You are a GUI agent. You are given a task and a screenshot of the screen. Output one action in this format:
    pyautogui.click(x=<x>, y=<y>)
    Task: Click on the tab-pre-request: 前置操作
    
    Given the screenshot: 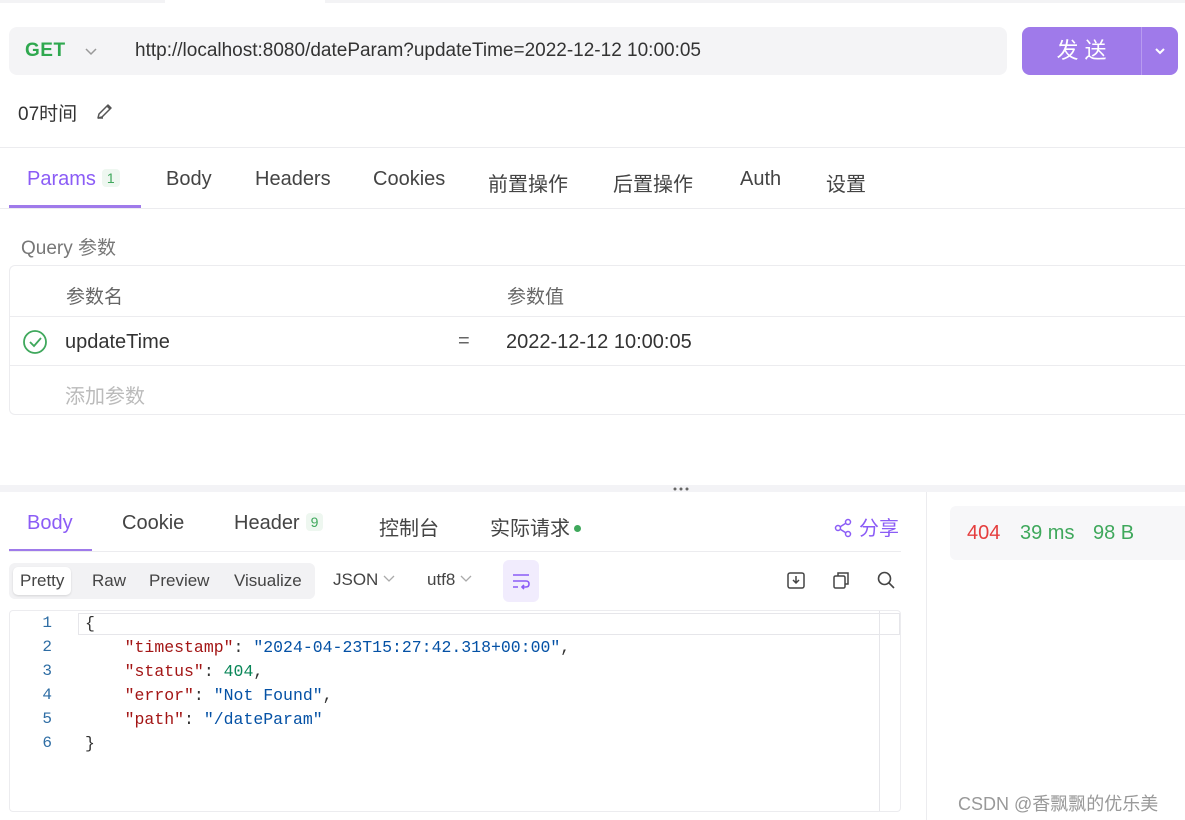 What is the action you would take?
    pyautogui.click(x=528, y=182)
    